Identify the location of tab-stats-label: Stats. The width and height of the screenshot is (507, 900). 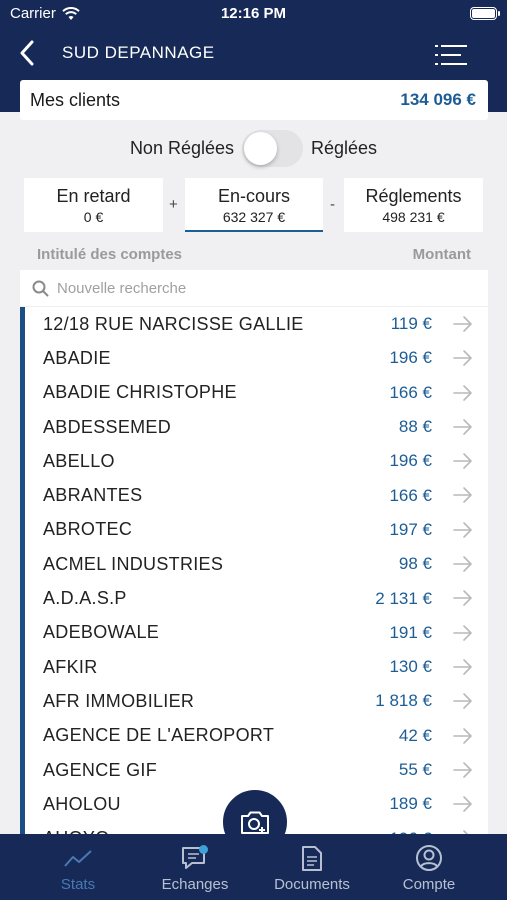
(78, 884).